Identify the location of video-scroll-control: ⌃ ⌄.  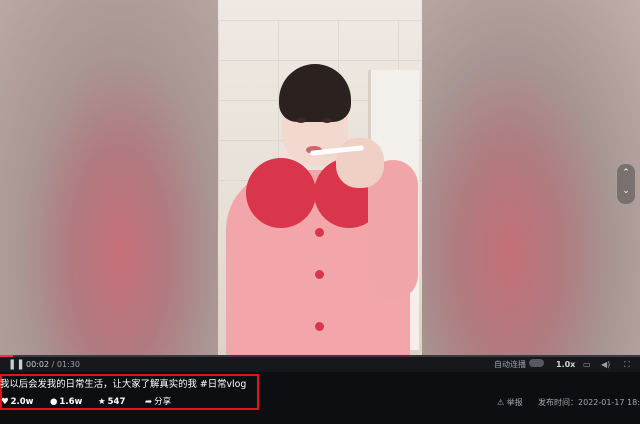
(626, 184).